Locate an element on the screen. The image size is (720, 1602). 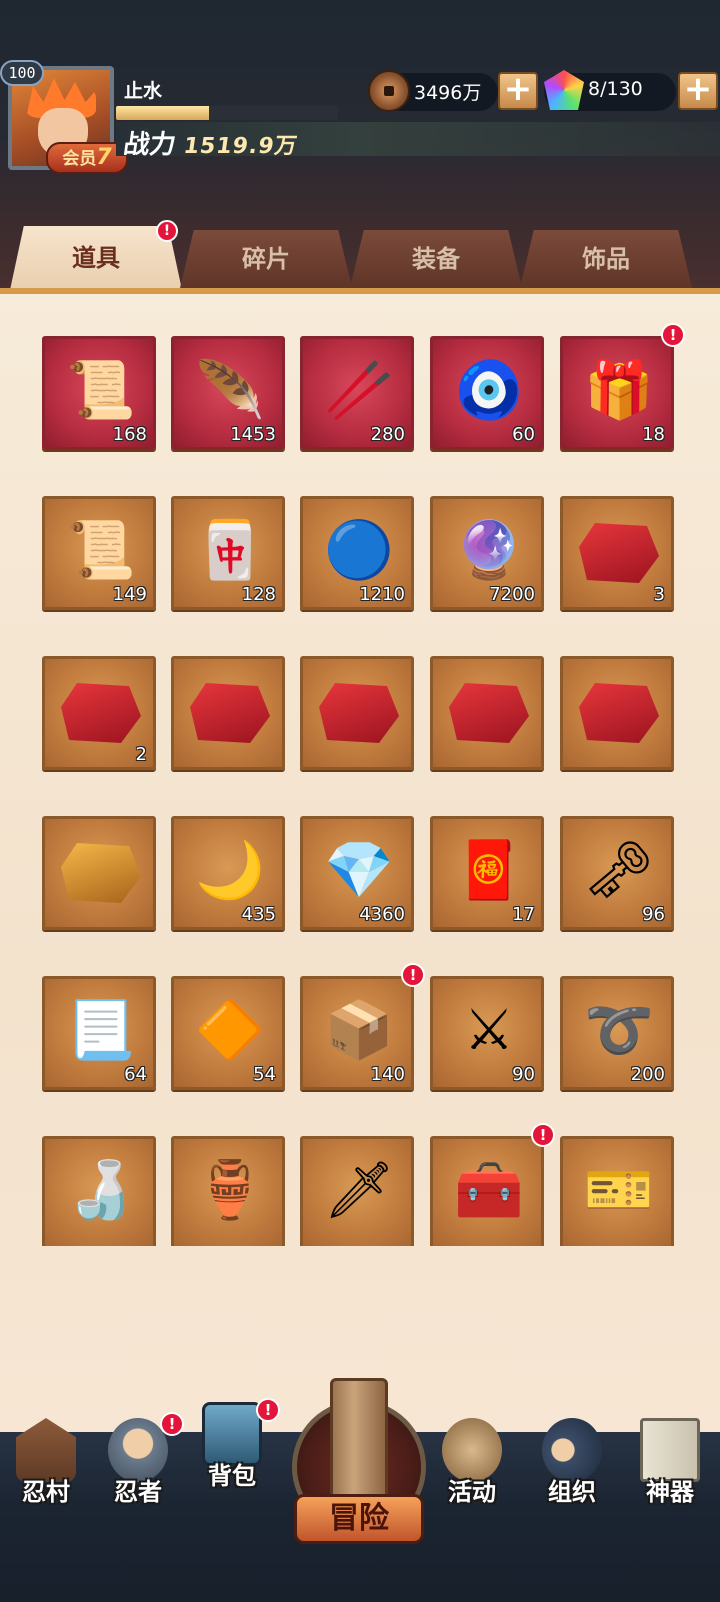
purple-seal-card-icon: 🀄 is located at coordinates (230, 550).